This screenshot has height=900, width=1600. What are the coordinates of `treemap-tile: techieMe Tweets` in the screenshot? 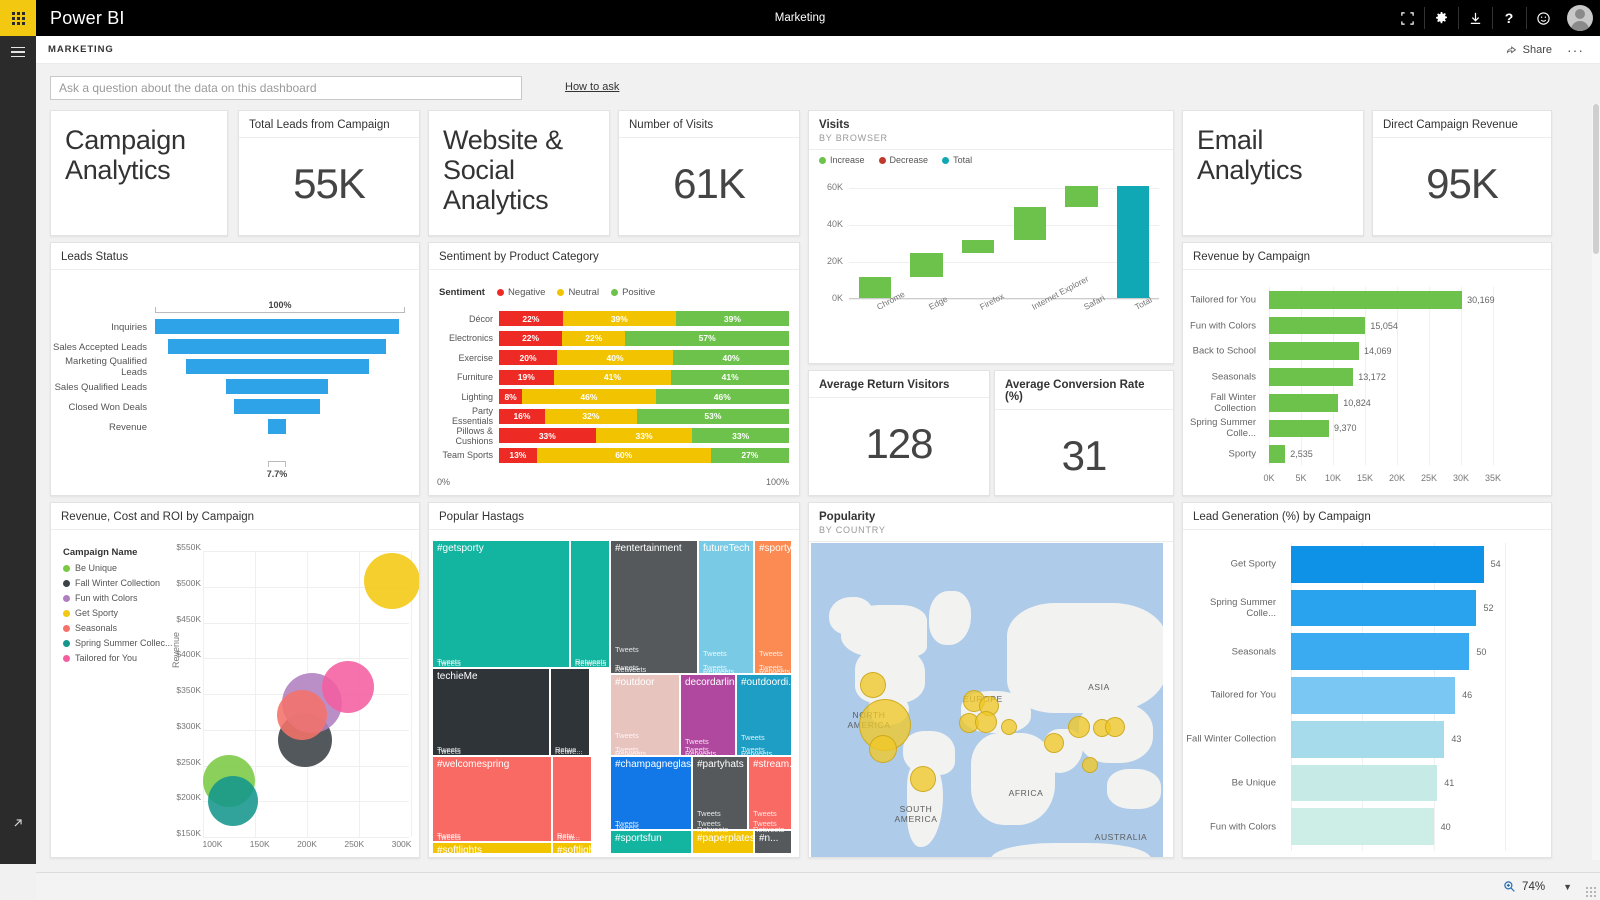 It's located at (491, 712).